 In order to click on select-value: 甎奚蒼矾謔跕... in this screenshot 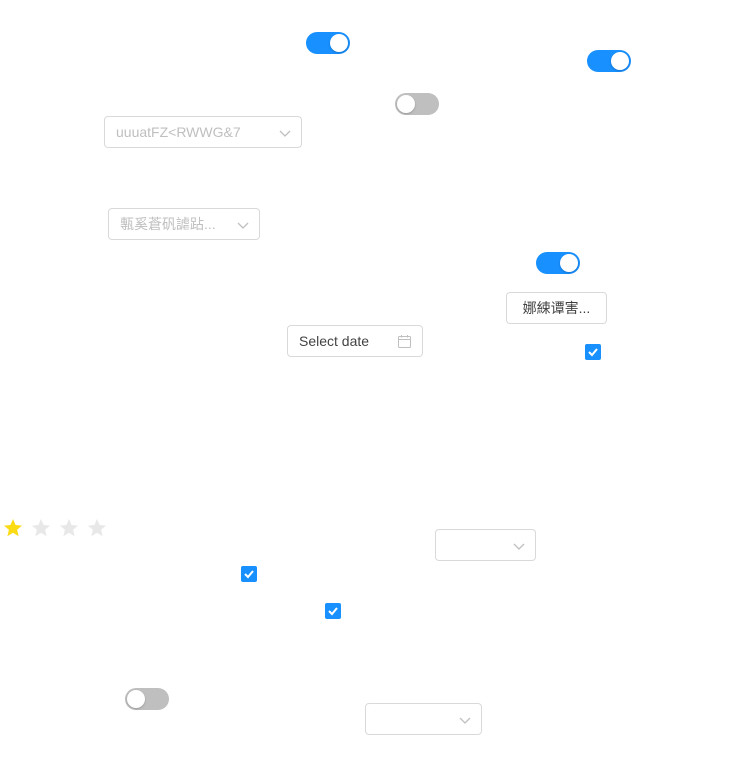, I will do `click(168, 224)`.